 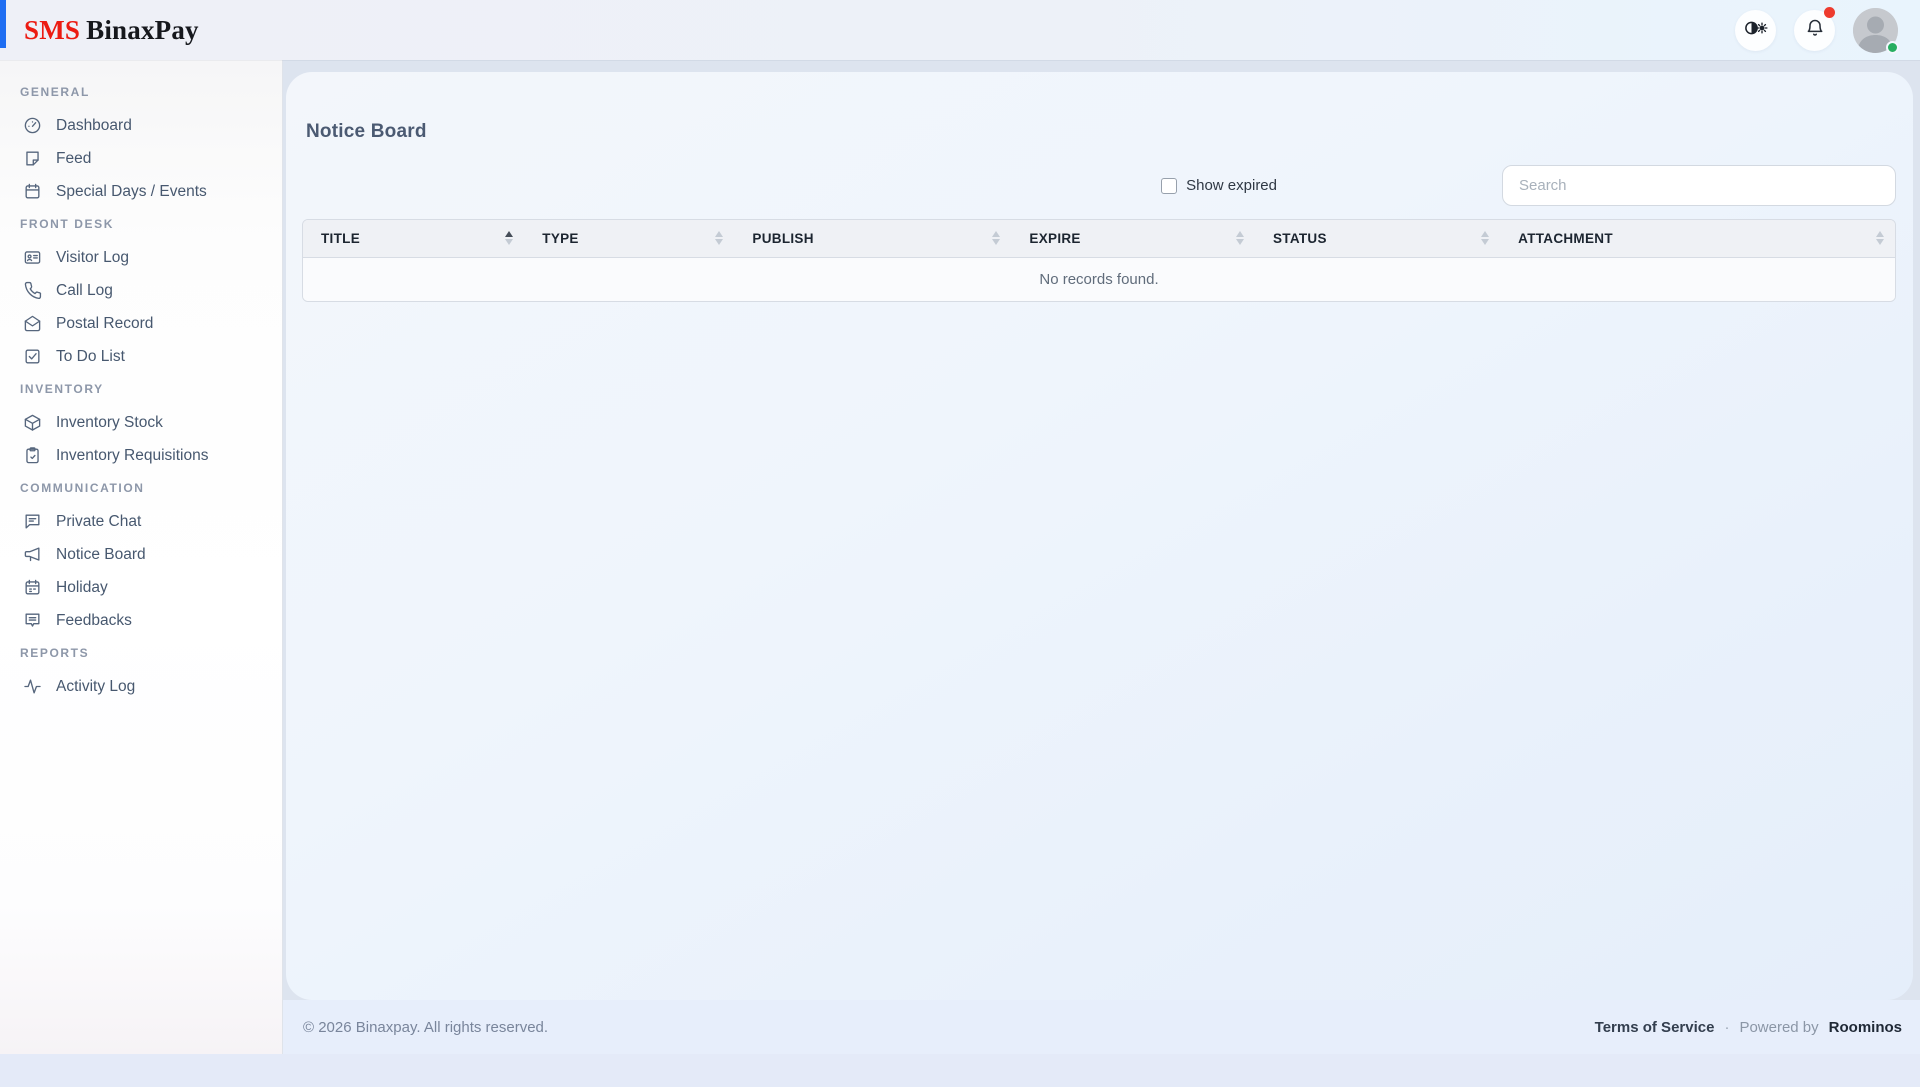 I want to click on package-icon, so click(x=32, y=423).